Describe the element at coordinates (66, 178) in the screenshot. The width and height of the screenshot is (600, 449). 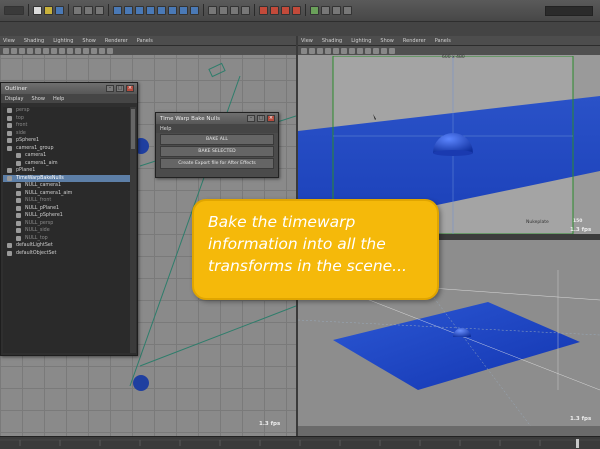
I see `outliner-item: TimeWarpBakeNulls` at that location.